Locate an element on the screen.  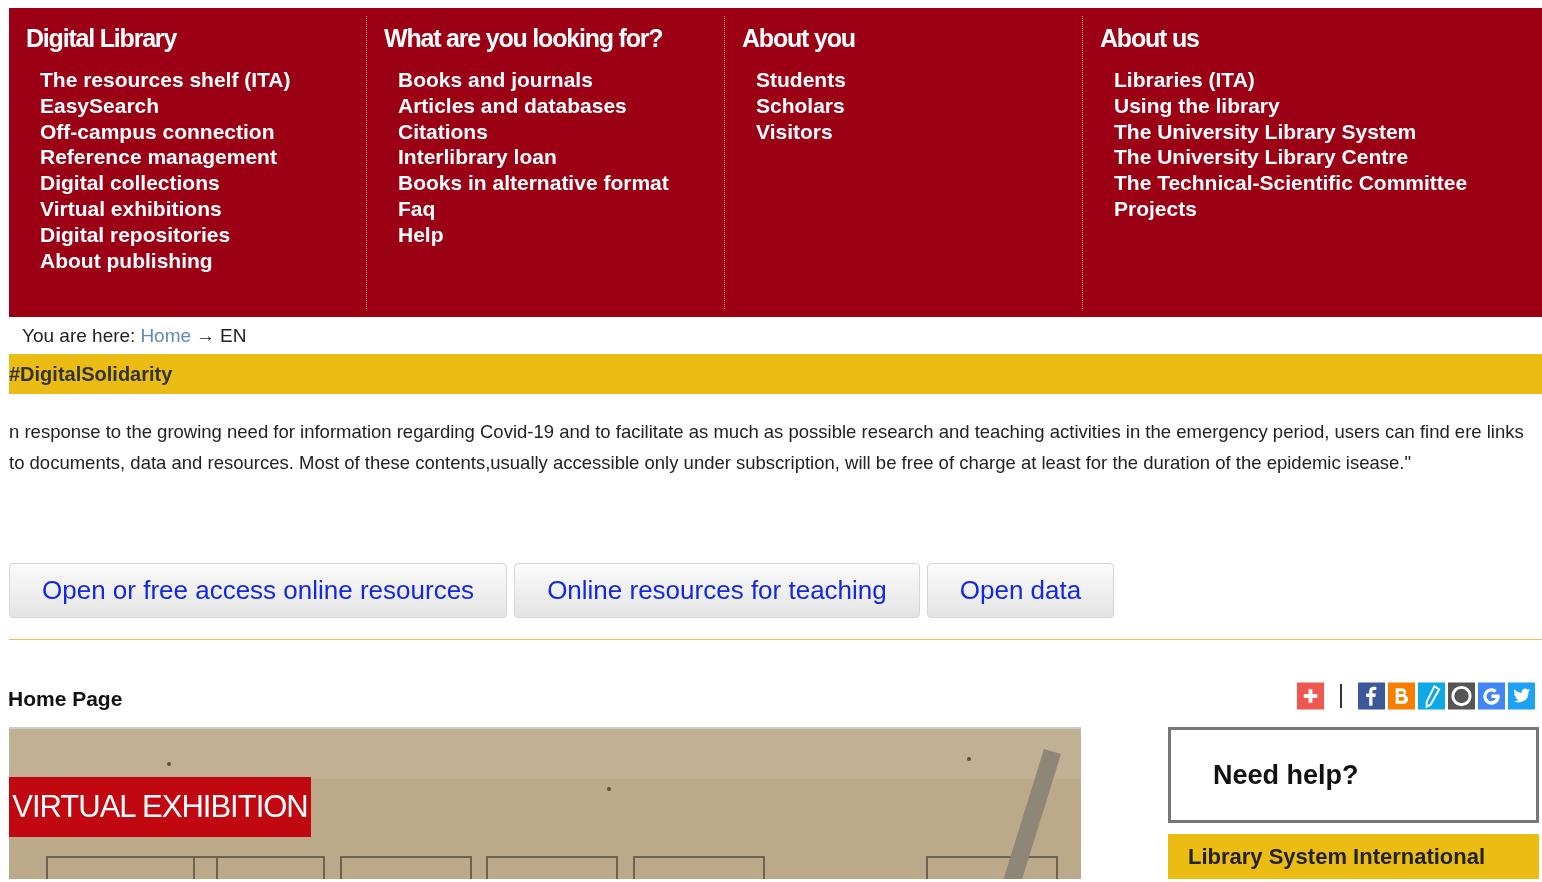
menu-heading: About you is located at coordinates (799, 38).